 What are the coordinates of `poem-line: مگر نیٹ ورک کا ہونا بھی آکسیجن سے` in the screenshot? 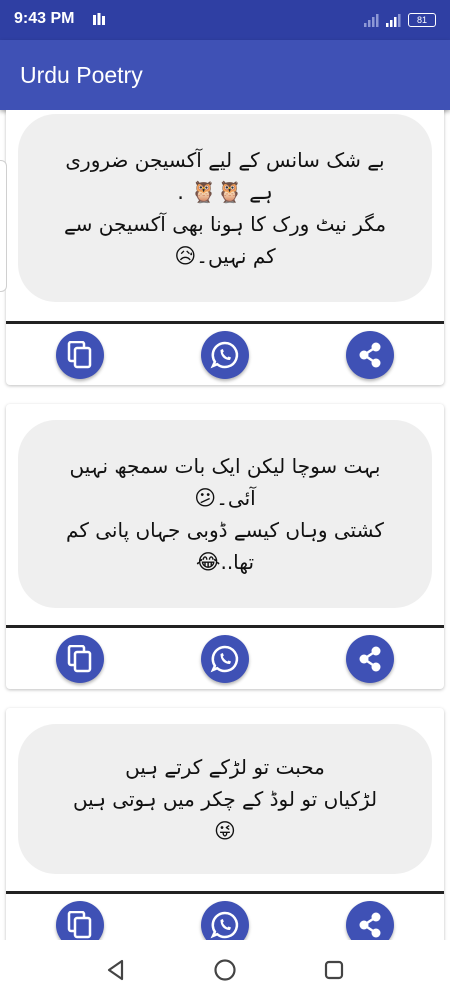 It's located at (225, 224).